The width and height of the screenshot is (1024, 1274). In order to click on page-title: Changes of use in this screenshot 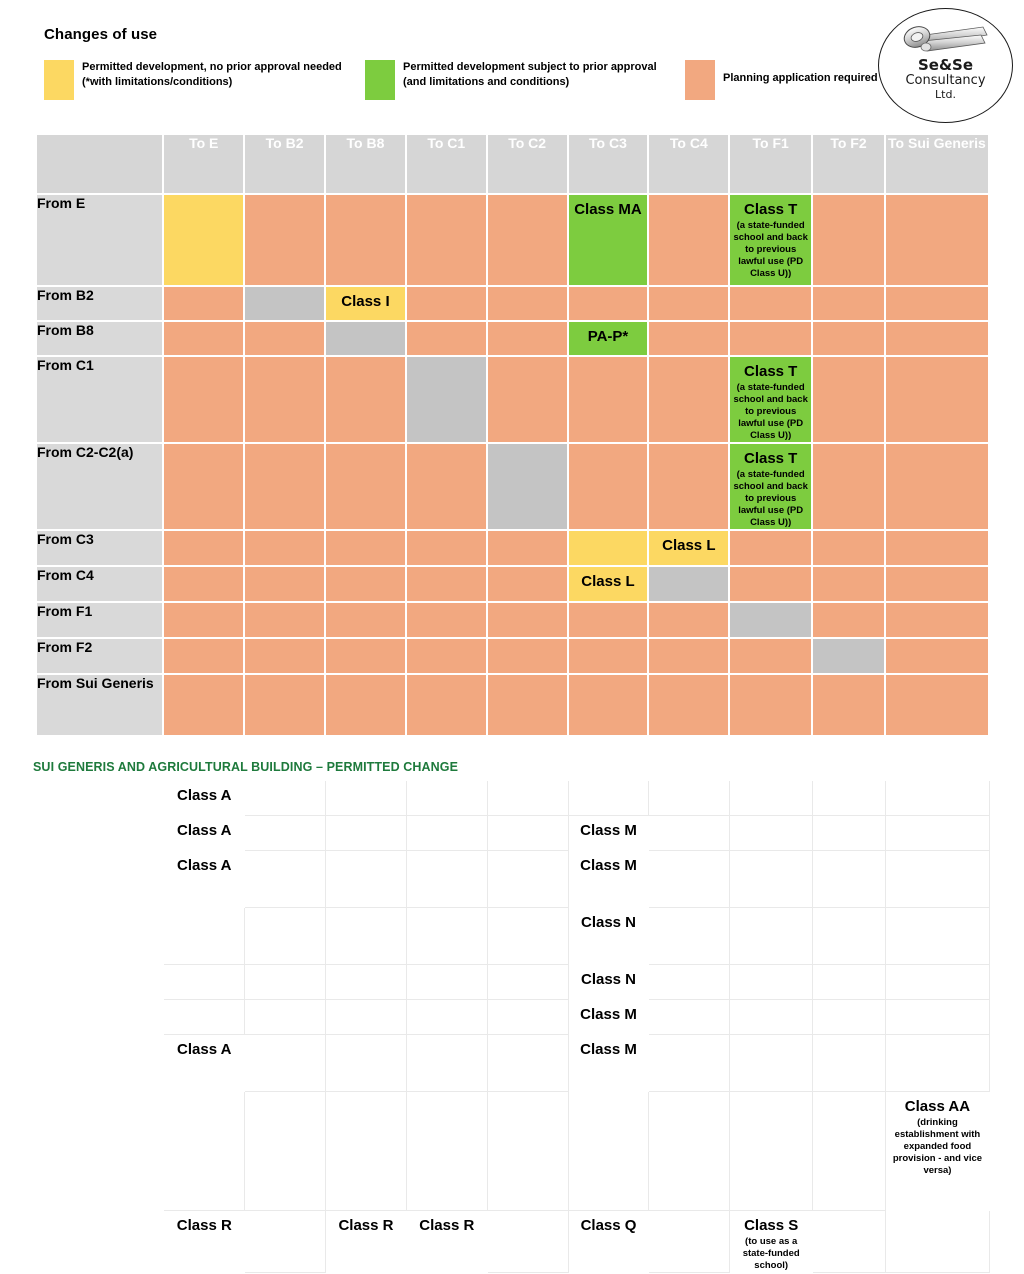, I will do `click(101, 34)`.